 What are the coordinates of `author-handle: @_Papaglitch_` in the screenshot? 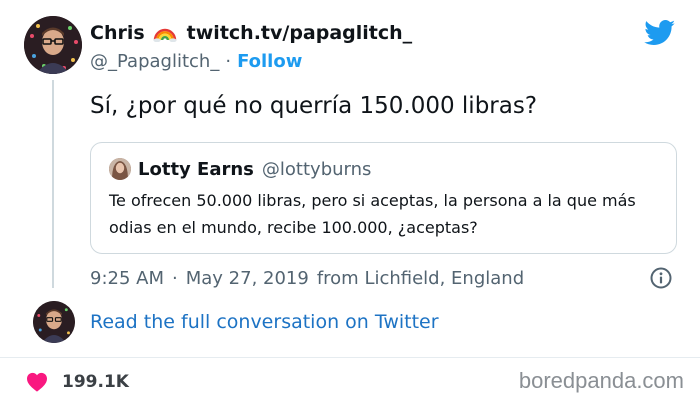 It's located at (154, 61).